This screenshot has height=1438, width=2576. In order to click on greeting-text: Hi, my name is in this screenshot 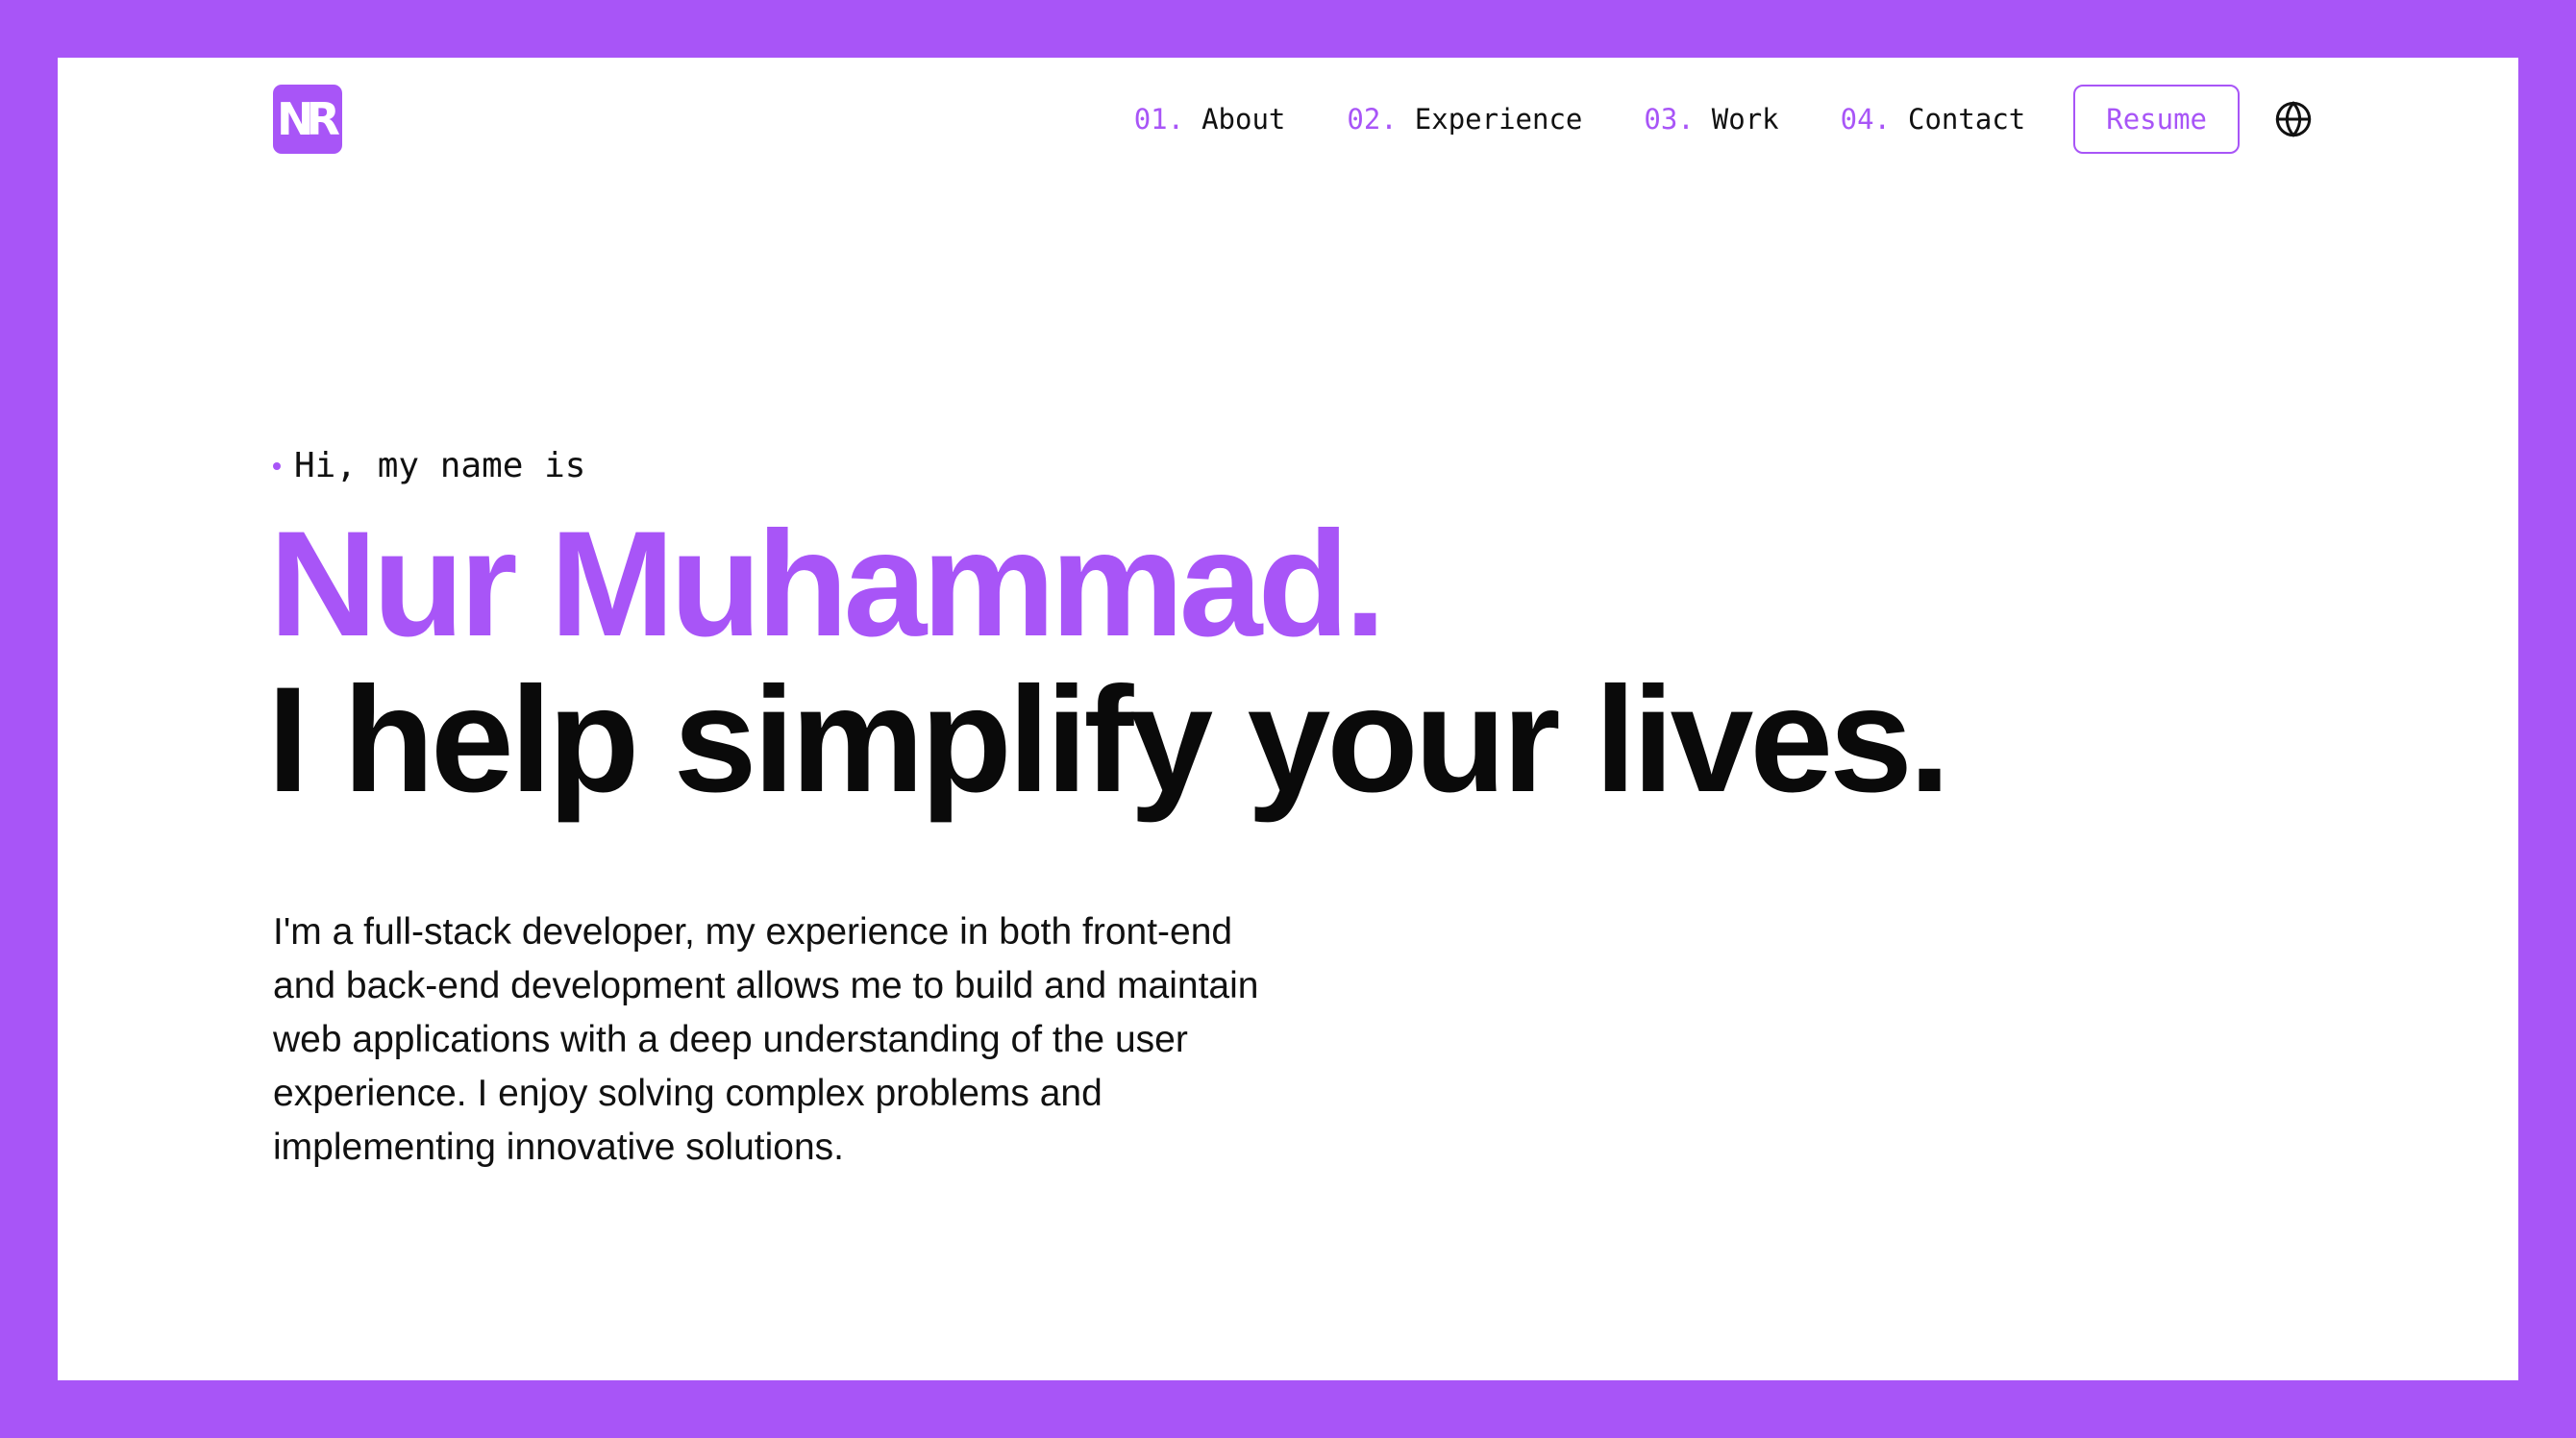, I will do `click(440, 465)`.